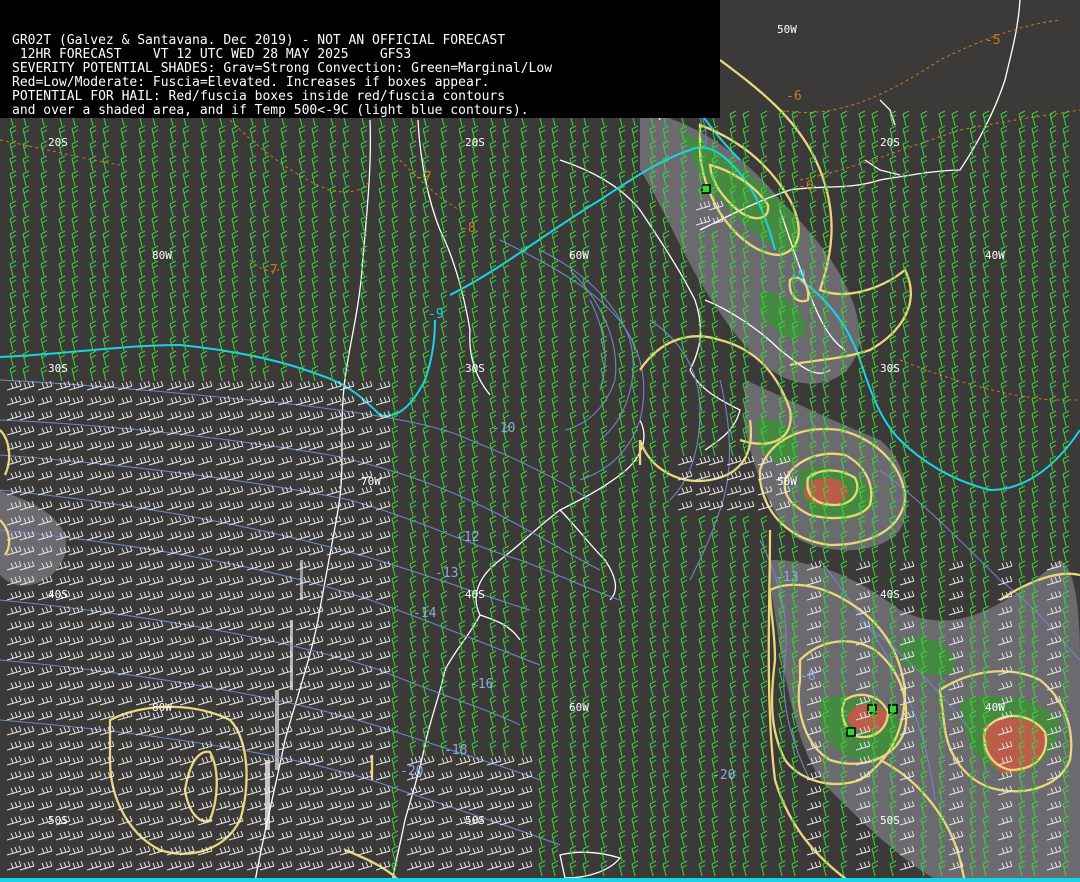 Image resolution: width=1080 pixels, height=882 pixels. I want to click on lat-label-40s-west: 40S, so click(58, 594).